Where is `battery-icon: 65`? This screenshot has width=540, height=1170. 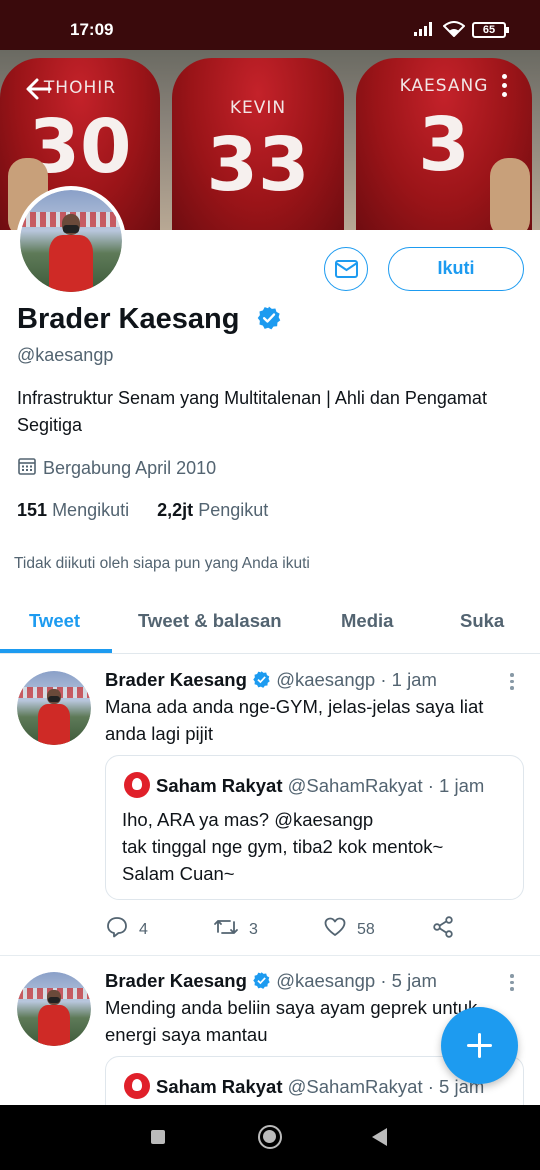 battery-icon: 65 is located at coordinates (490, 30).